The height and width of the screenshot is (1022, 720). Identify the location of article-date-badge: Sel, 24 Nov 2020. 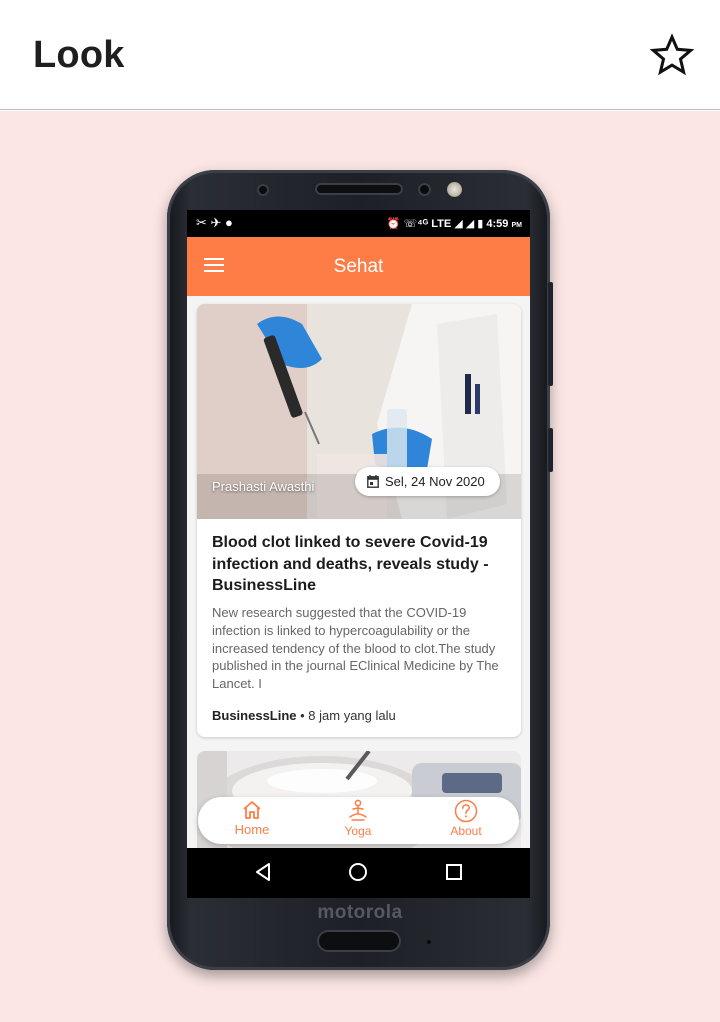
(427, 481).